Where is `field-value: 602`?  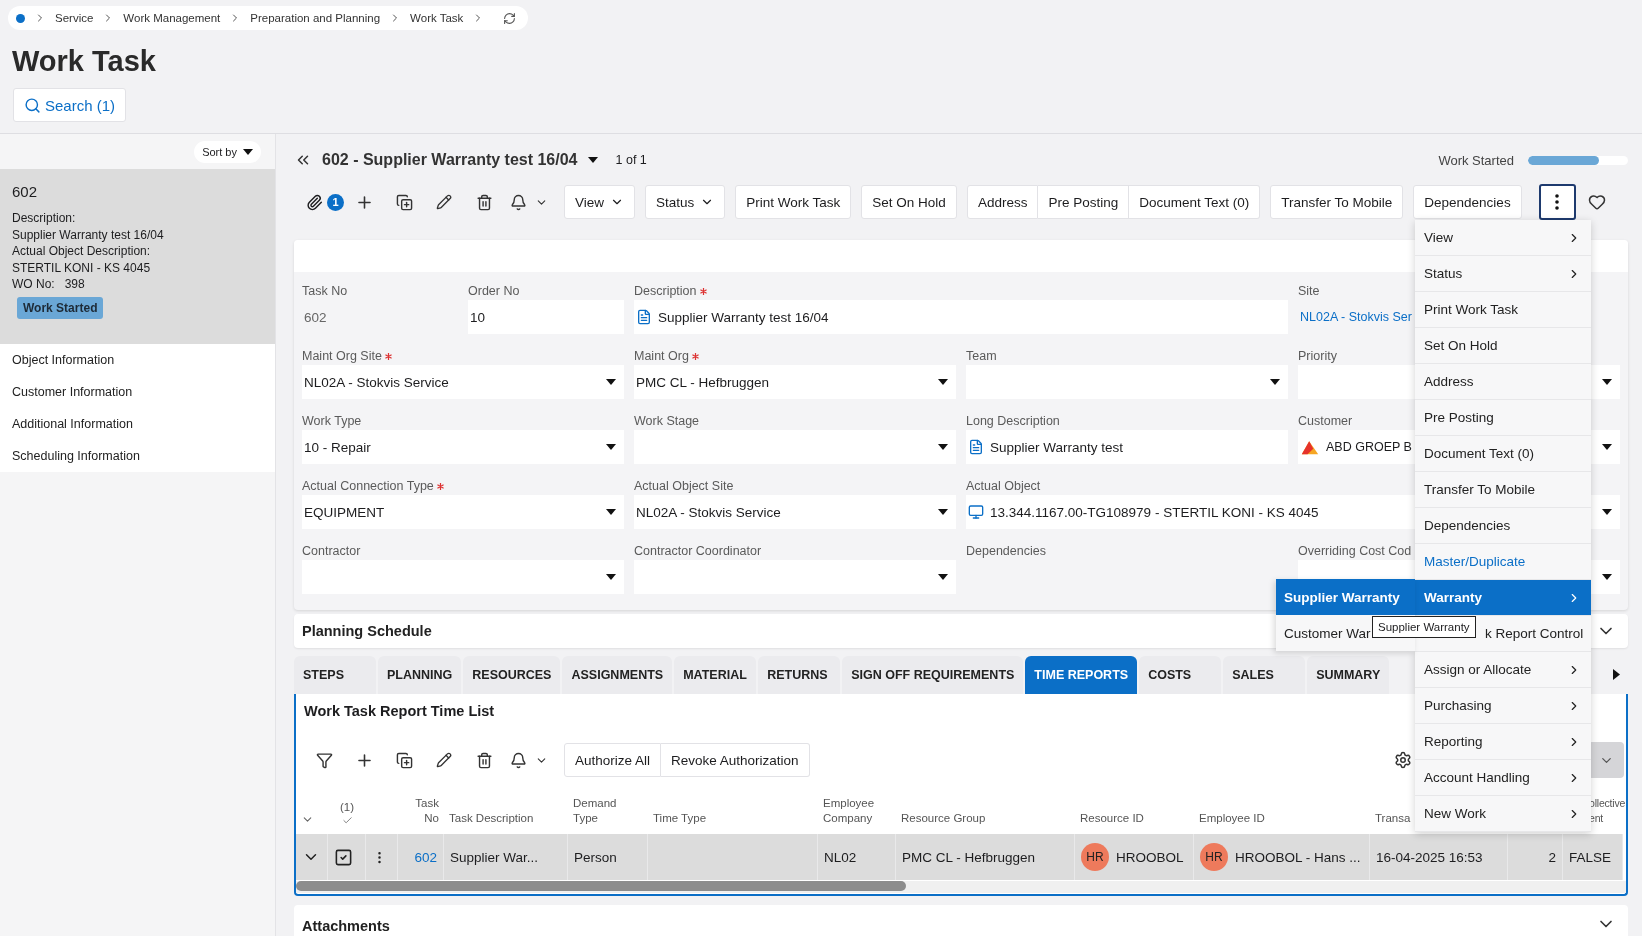
field-value: 602 is located at coordinates (315, 317).